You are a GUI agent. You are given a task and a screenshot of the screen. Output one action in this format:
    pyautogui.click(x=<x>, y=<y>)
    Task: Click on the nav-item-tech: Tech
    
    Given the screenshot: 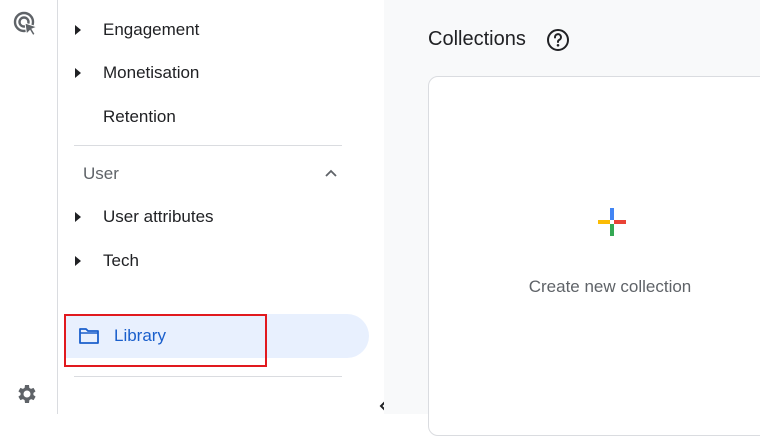 What is the action you would take?
    pyautogui.click(x=213, y=261)
    